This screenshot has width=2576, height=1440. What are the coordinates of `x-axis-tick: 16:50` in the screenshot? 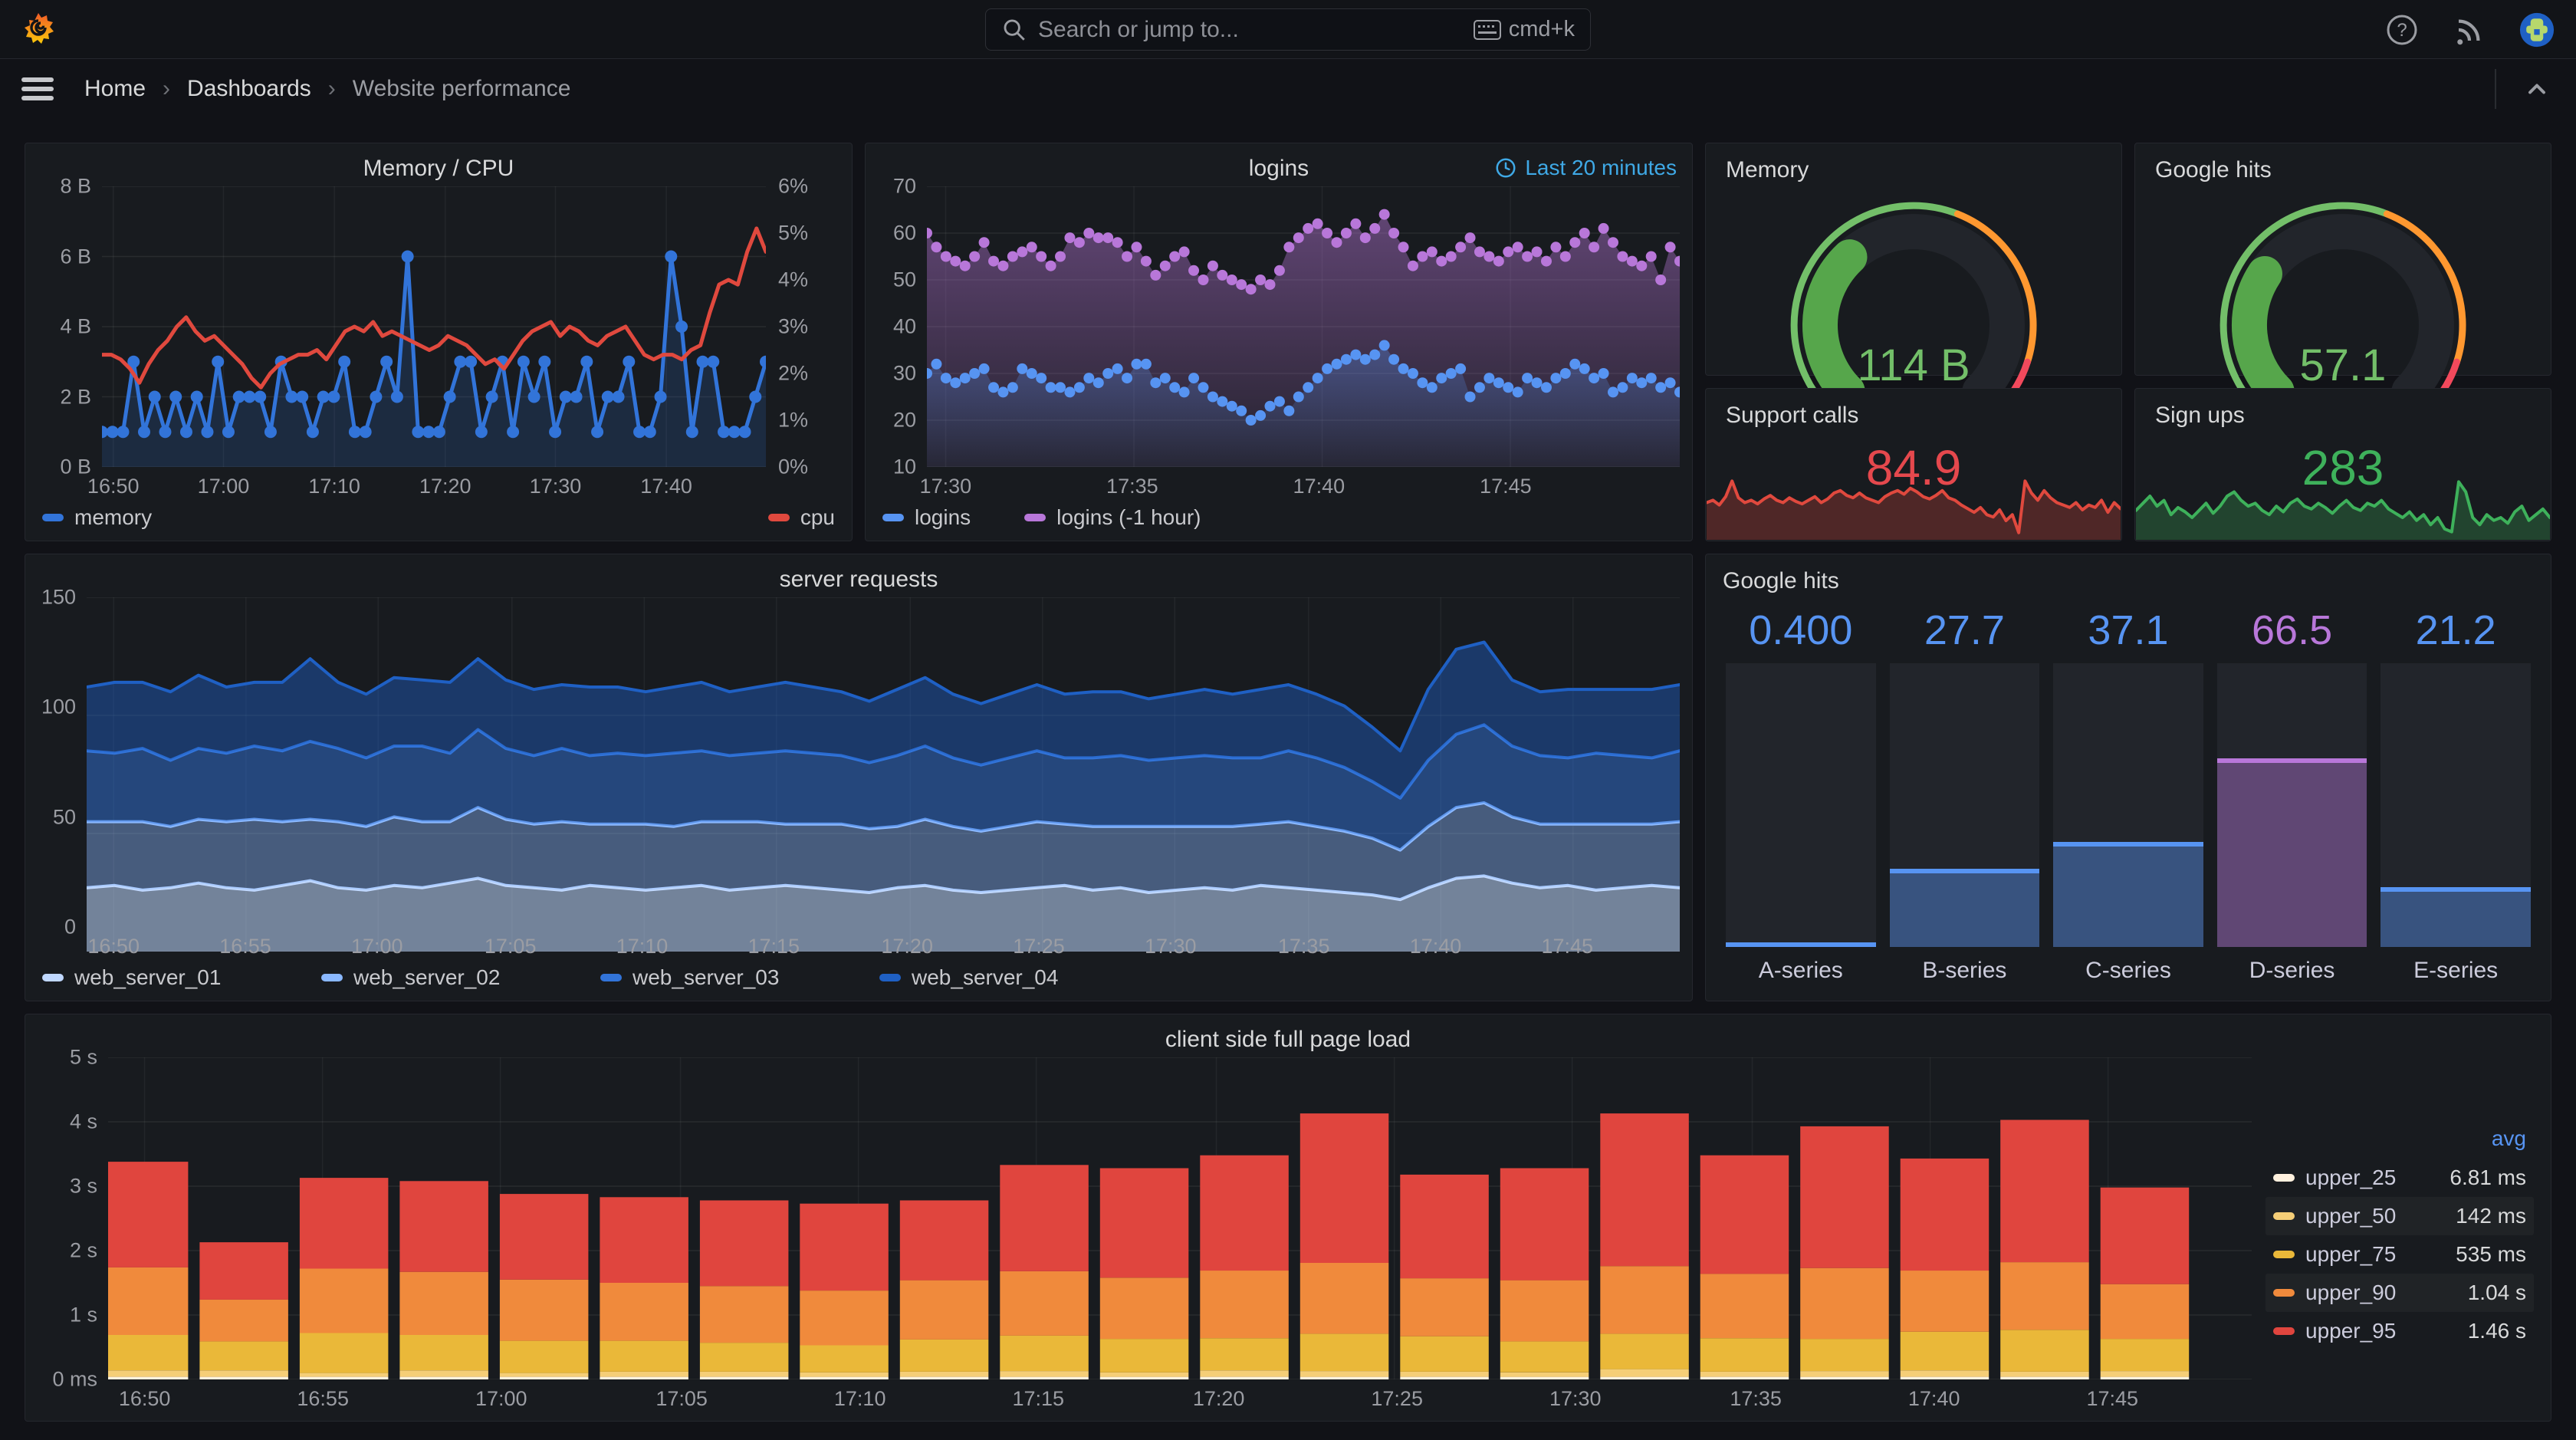 It's located at (113, 486).